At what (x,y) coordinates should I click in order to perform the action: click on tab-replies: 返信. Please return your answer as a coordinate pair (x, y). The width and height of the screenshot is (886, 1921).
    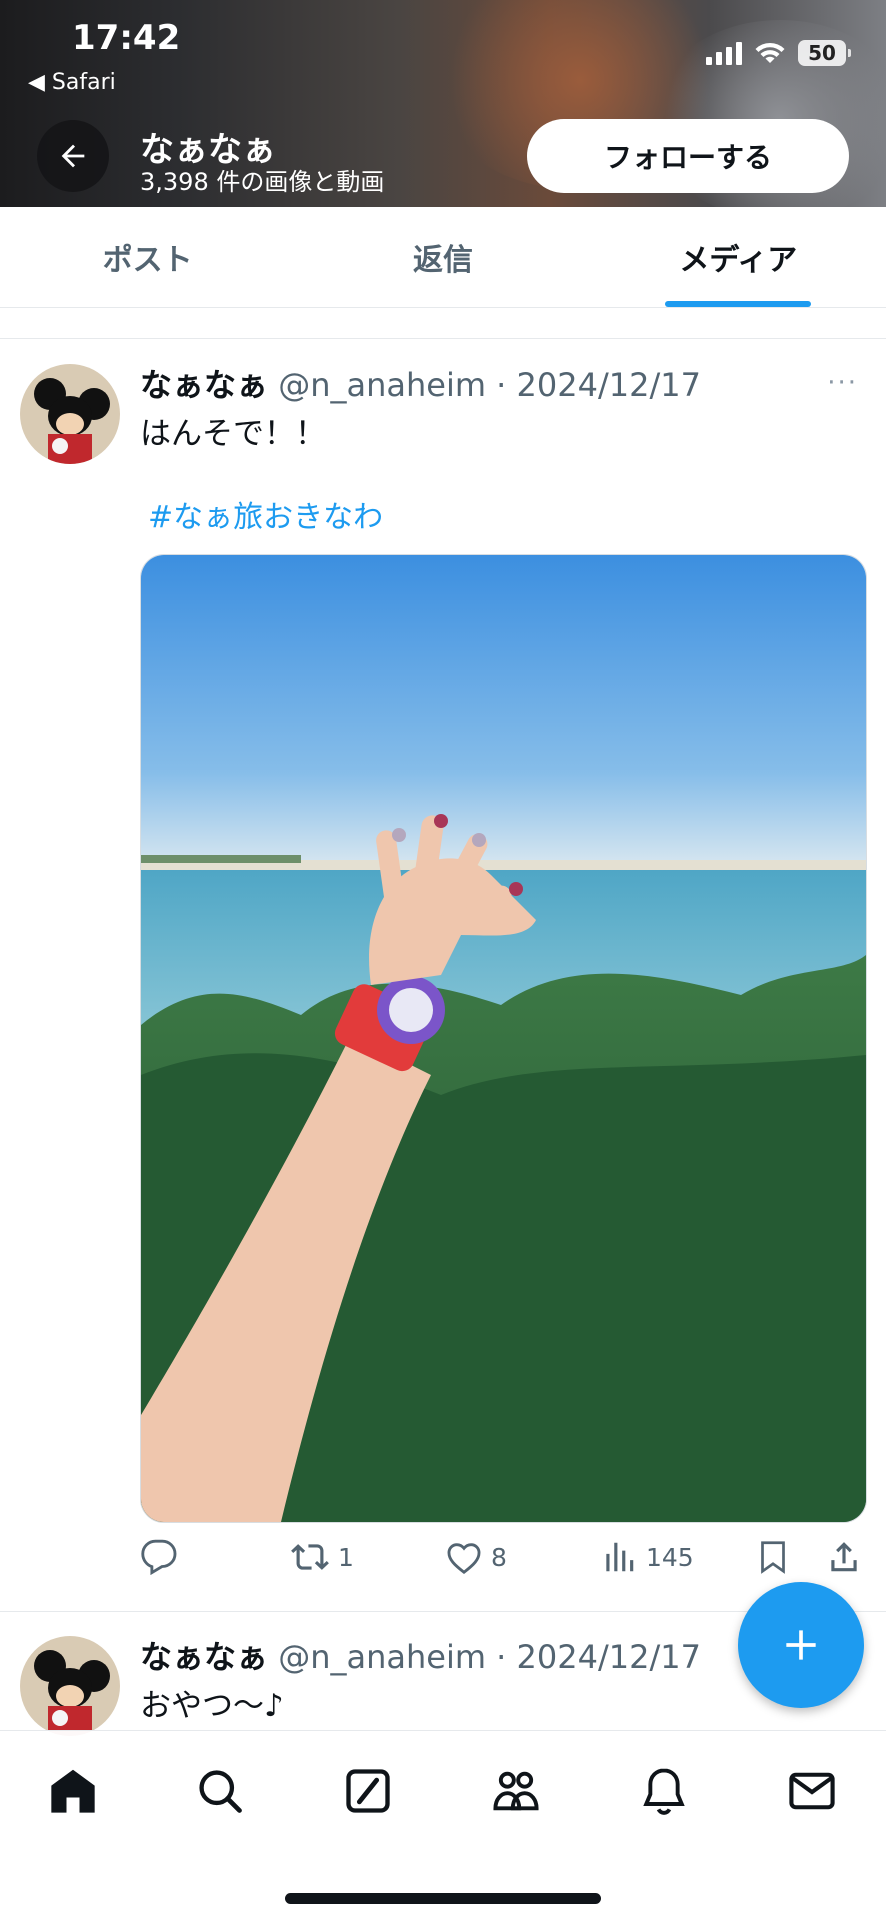
    Looking at the image, I should click on (442, 257).